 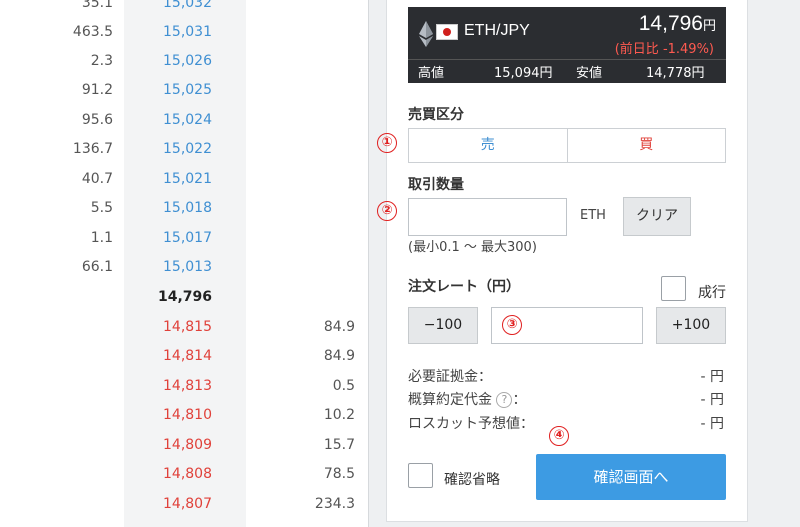 I want to click on bid-row: 136.7 15,022, so click(x=184, y=149).